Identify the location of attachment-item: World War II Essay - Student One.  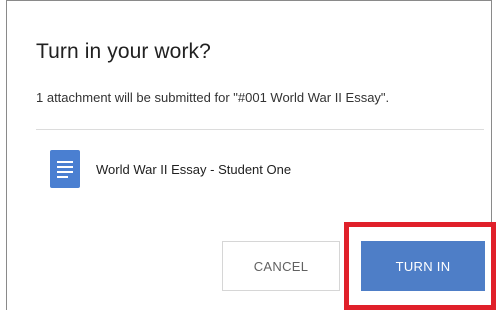
(170, 169).